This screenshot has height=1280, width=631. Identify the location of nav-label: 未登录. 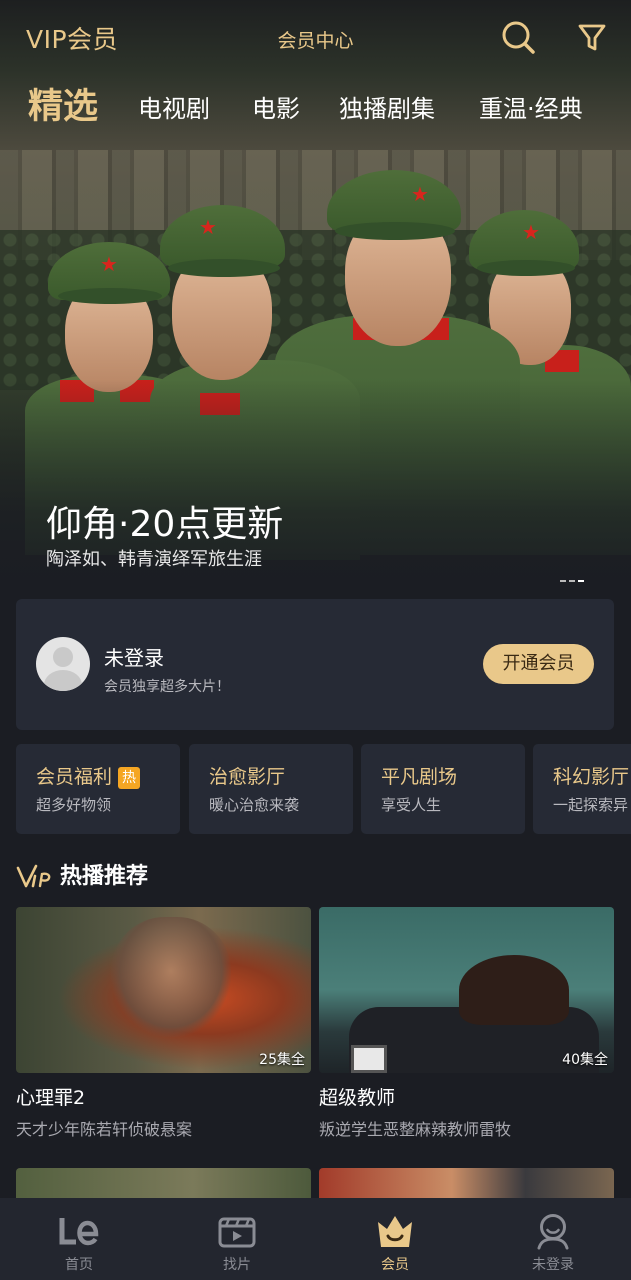
(553, 1265).